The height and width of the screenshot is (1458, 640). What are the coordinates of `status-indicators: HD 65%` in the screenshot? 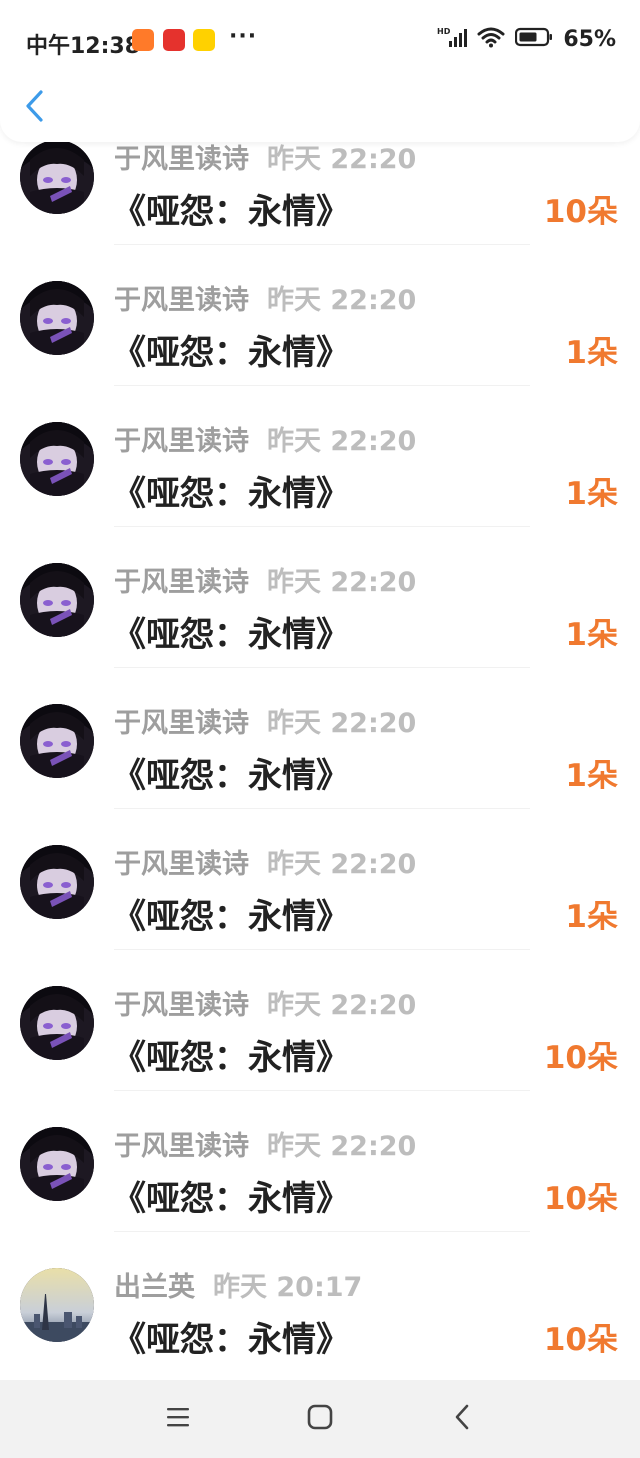 It's located at (526, 39).